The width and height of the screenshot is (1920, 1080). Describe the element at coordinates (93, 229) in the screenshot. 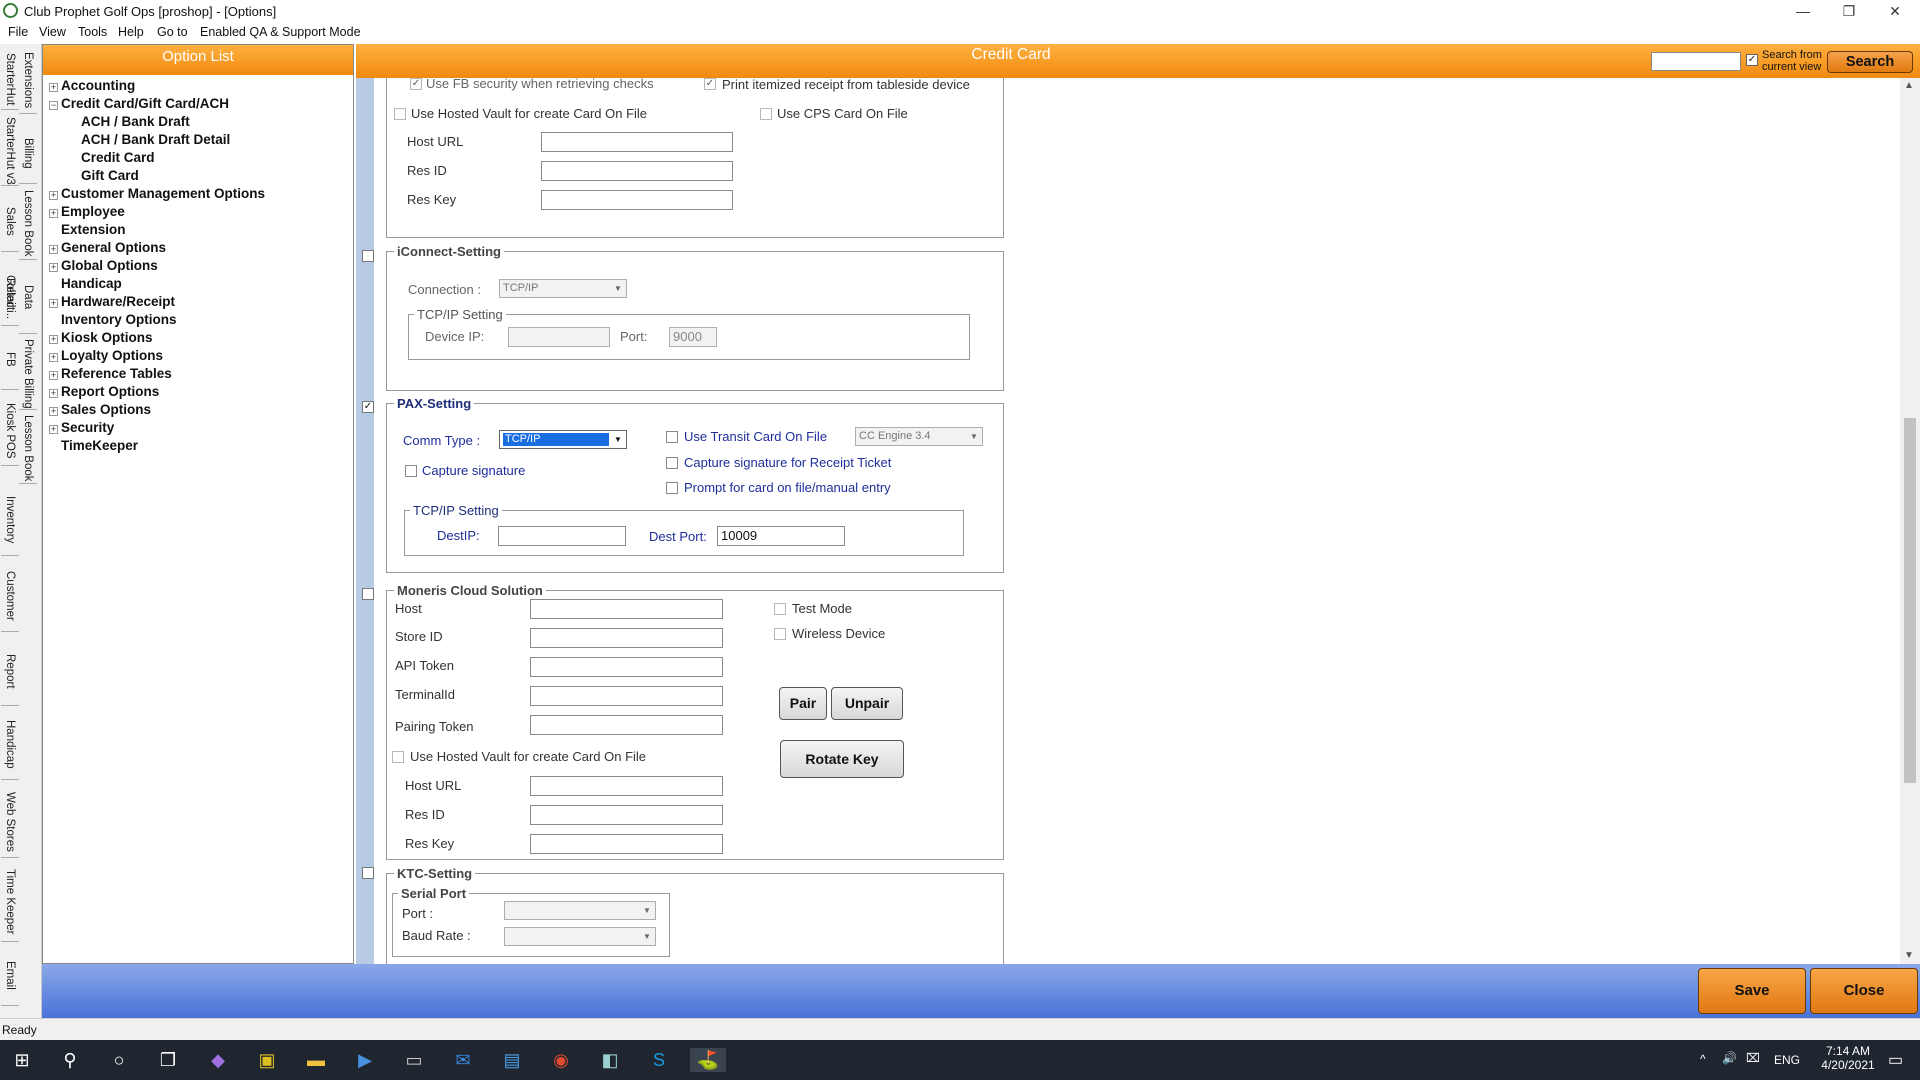

I see `tree-item: Extension` at that location.